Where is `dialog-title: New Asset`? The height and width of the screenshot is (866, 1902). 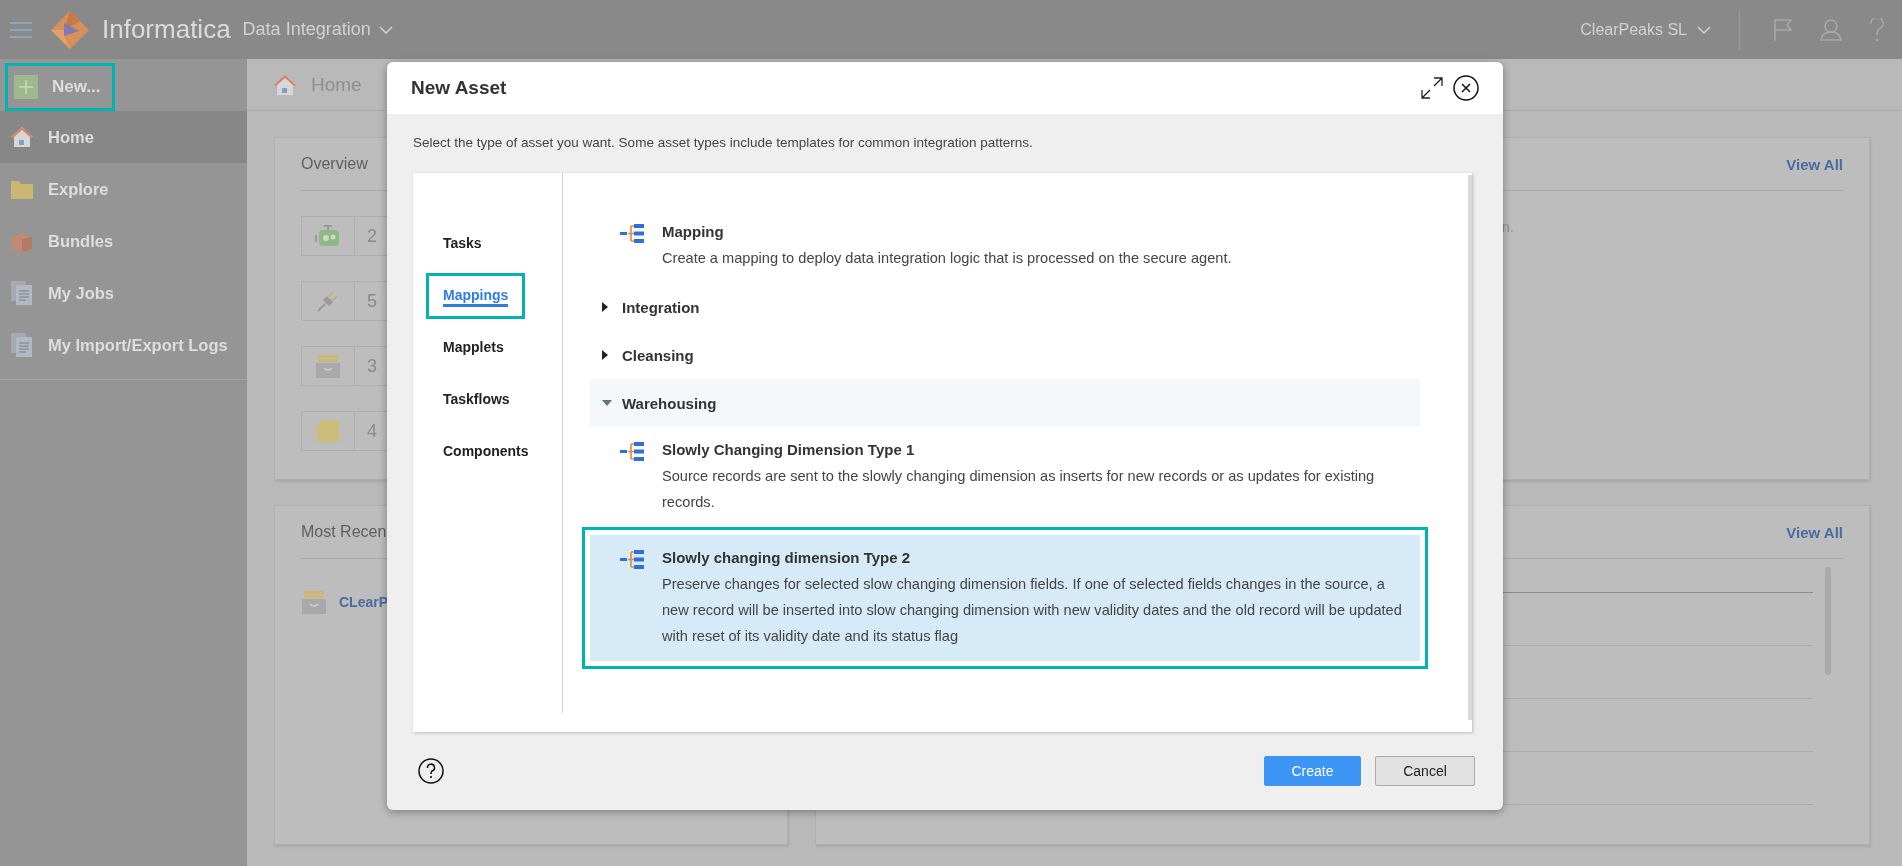
dialog-title: New Asset is located at coordinates (459, 88).